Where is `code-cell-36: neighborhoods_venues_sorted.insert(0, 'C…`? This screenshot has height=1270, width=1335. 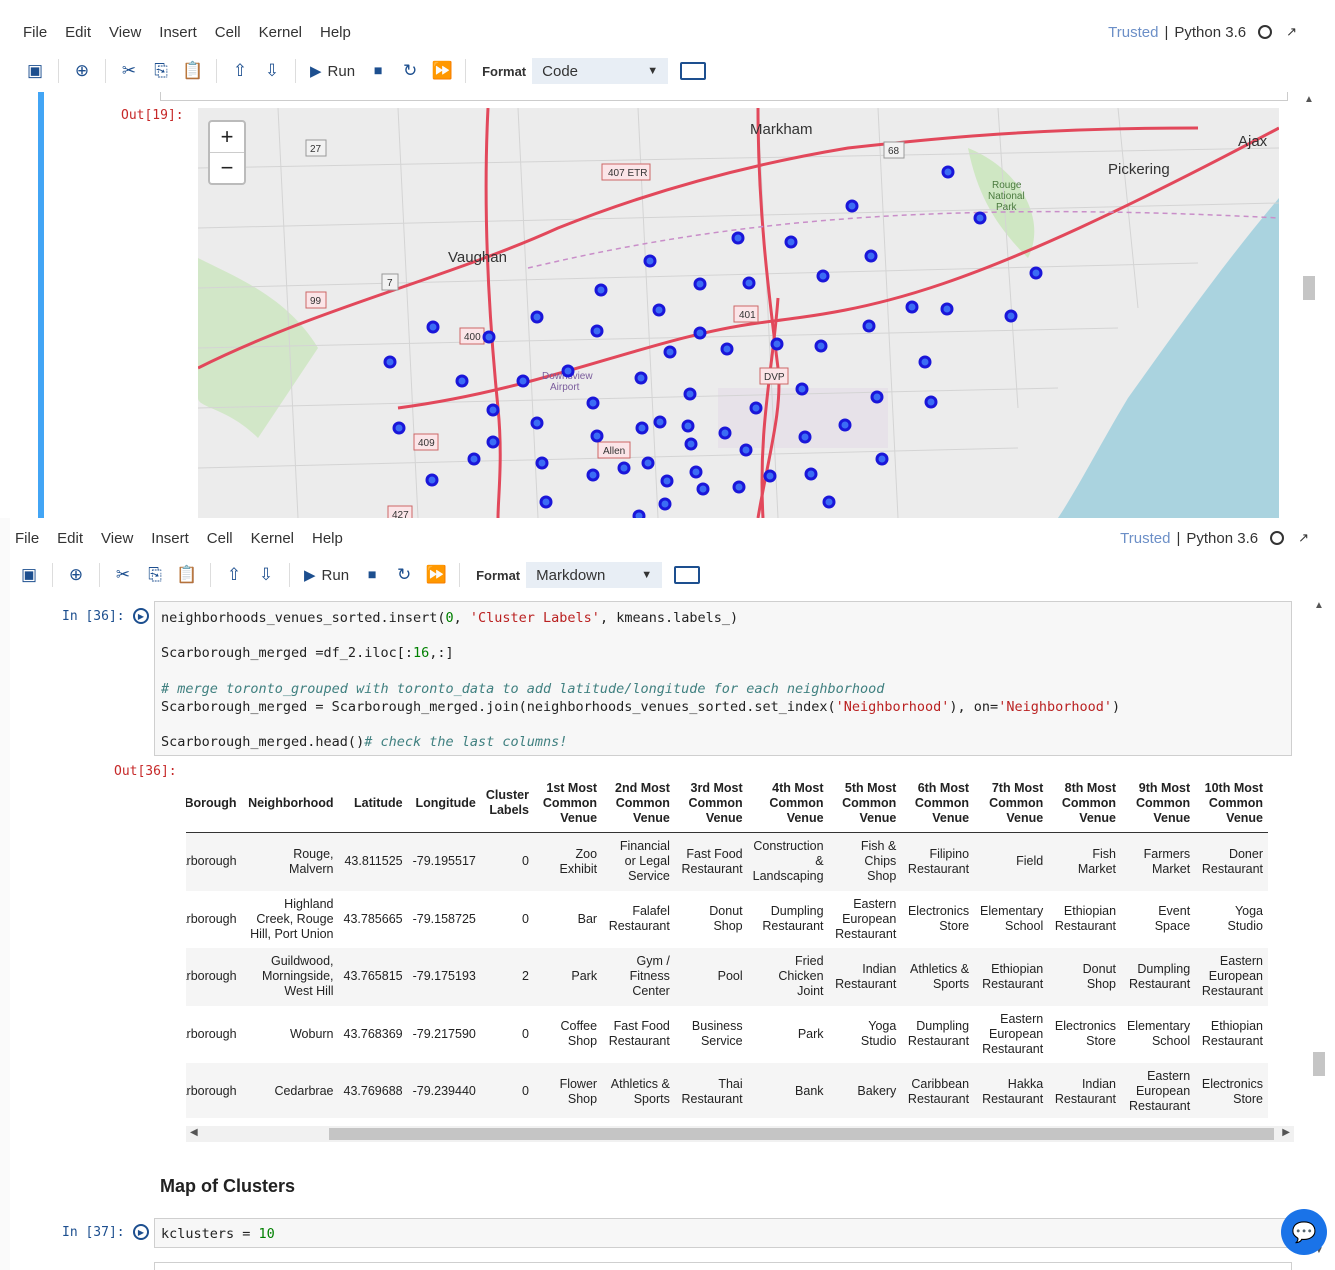 code-cell-36: neighborhoods_venues_sorted.insert(0, 'C… is located at coordinates (723, 678).